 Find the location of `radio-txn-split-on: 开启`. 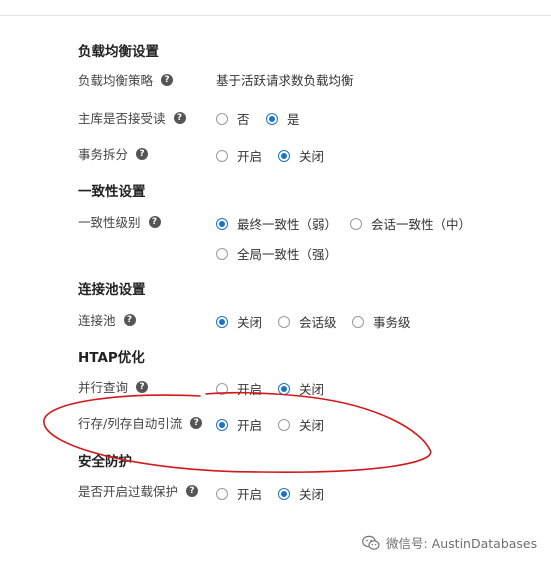

radio-txn-split-on: 开启 is located at coordinates (239, 155).